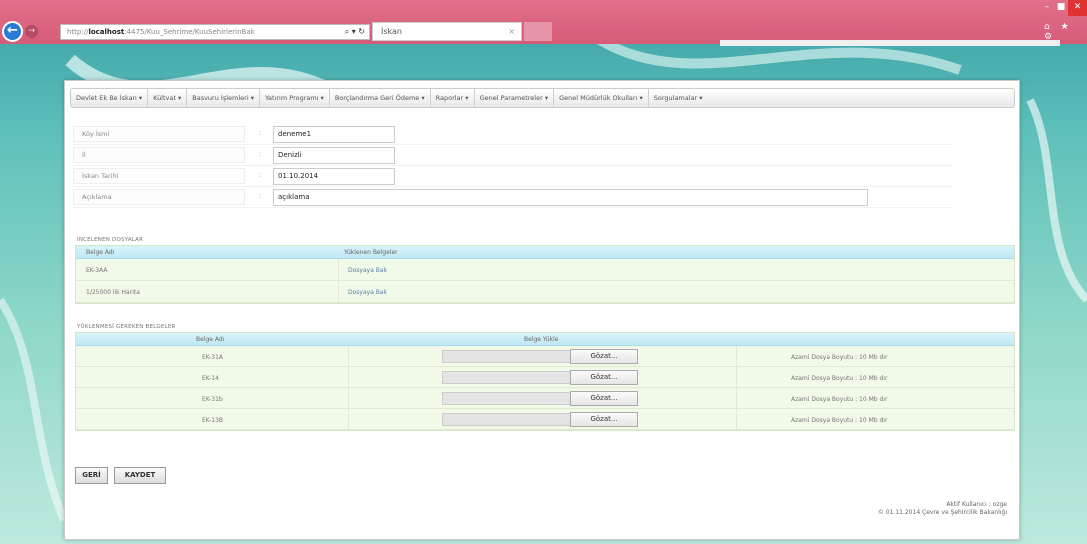  I want to click on table-header: Belge Adı Belge Yükle, so click(545, 339).